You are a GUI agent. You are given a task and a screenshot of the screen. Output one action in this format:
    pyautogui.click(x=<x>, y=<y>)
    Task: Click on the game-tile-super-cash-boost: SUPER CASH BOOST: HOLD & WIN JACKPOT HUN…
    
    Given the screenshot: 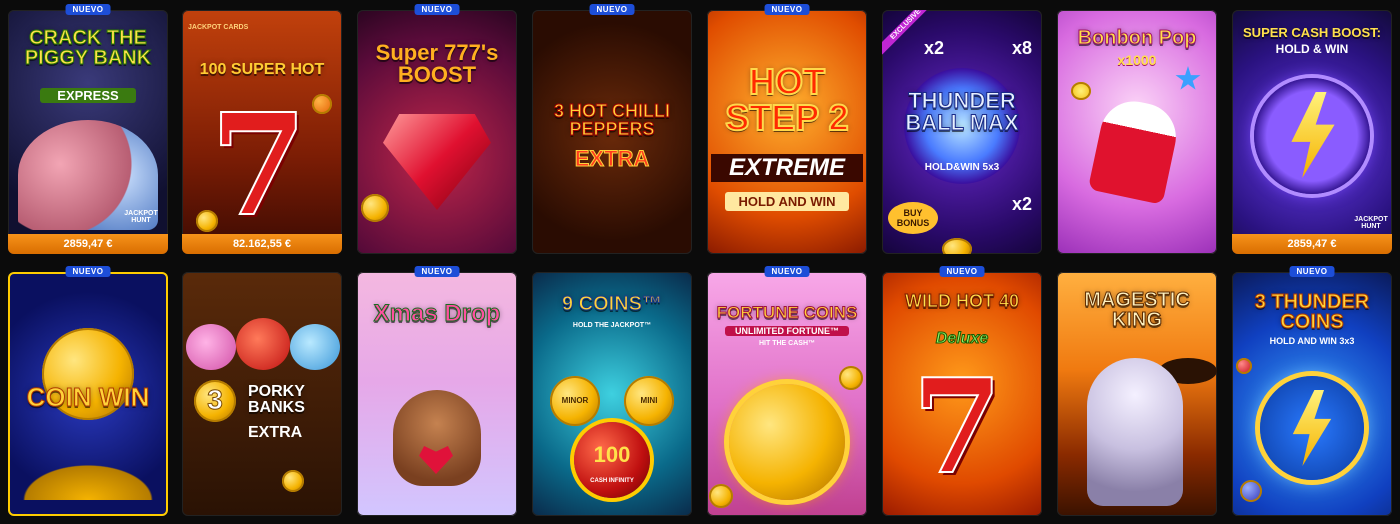 What is the action you would take?
    pyautogui.click(x=1312, y=132)
    